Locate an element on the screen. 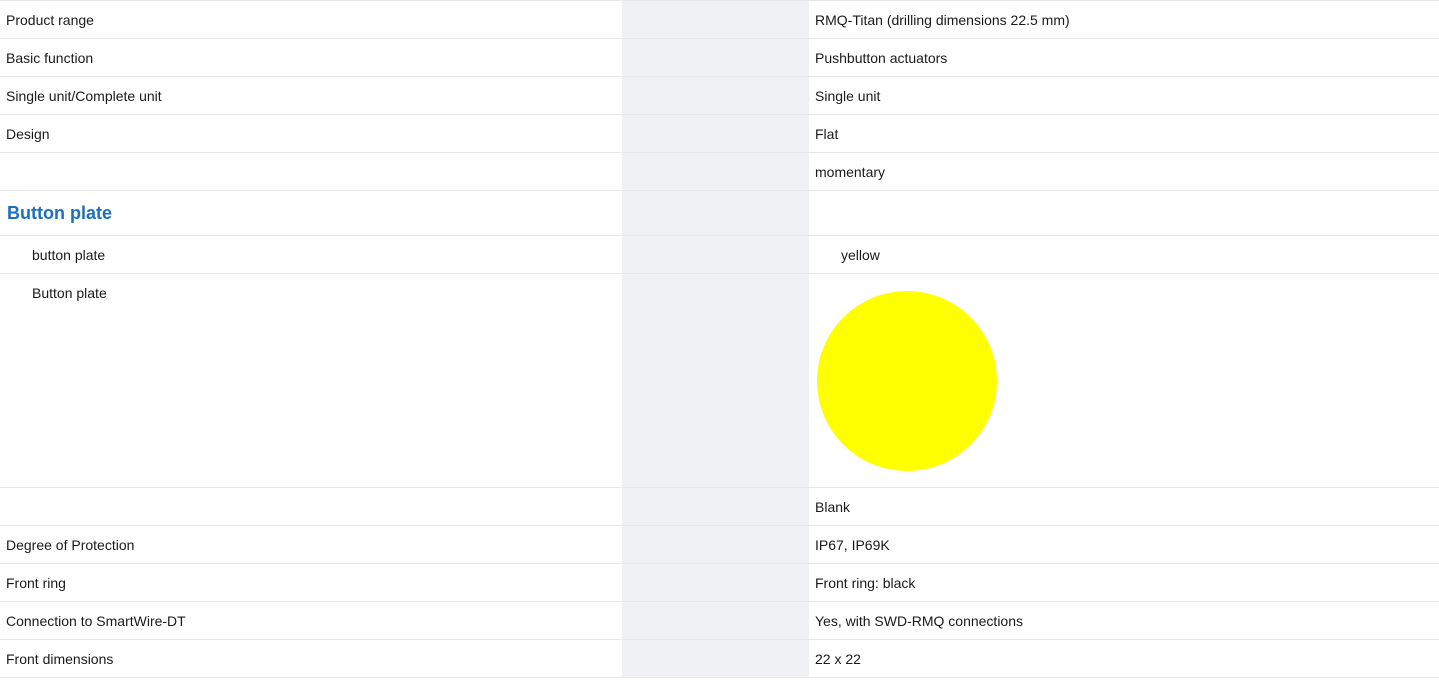 The width and height of the screenshot is (1439, 681). spec-label: Button plate is located at coordinates (69, 293).